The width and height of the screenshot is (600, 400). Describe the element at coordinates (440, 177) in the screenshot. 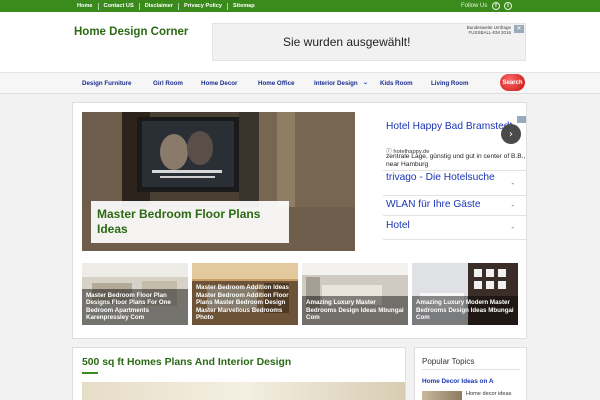

I see `ad-item-title: trivago - Die Hotelsuche` at that location.